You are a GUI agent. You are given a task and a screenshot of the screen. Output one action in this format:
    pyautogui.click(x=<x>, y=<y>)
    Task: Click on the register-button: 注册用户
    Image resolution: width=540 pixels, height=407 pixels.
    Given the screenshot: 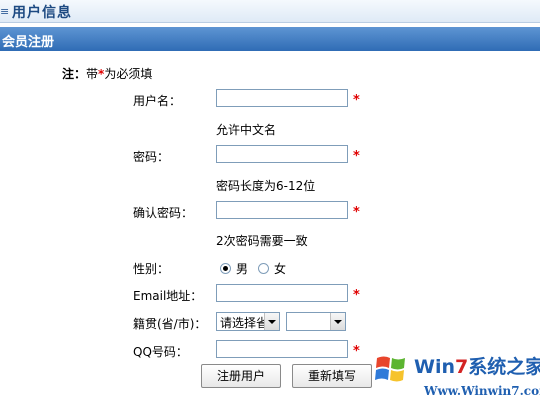 What is the action you would take?
    pyautogui.click(x=241, y=376)
    